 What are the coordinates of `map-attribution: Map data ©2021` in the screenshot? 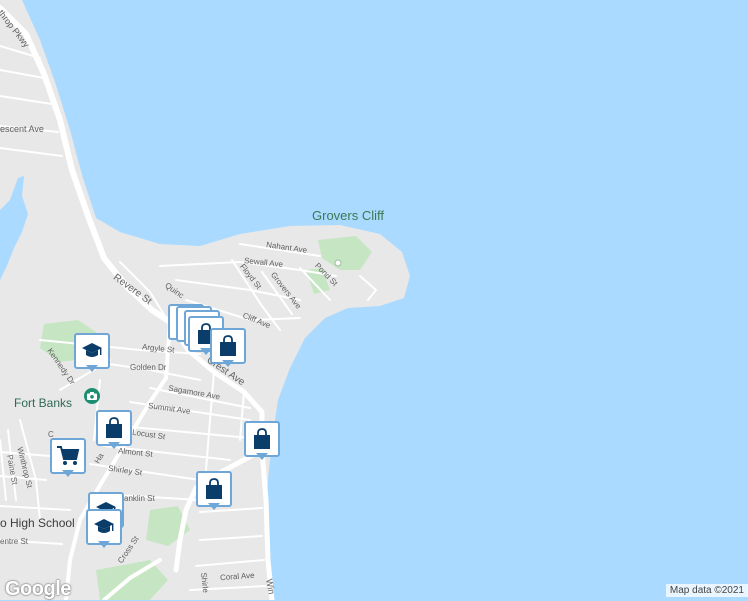 It's located at (706, 590).